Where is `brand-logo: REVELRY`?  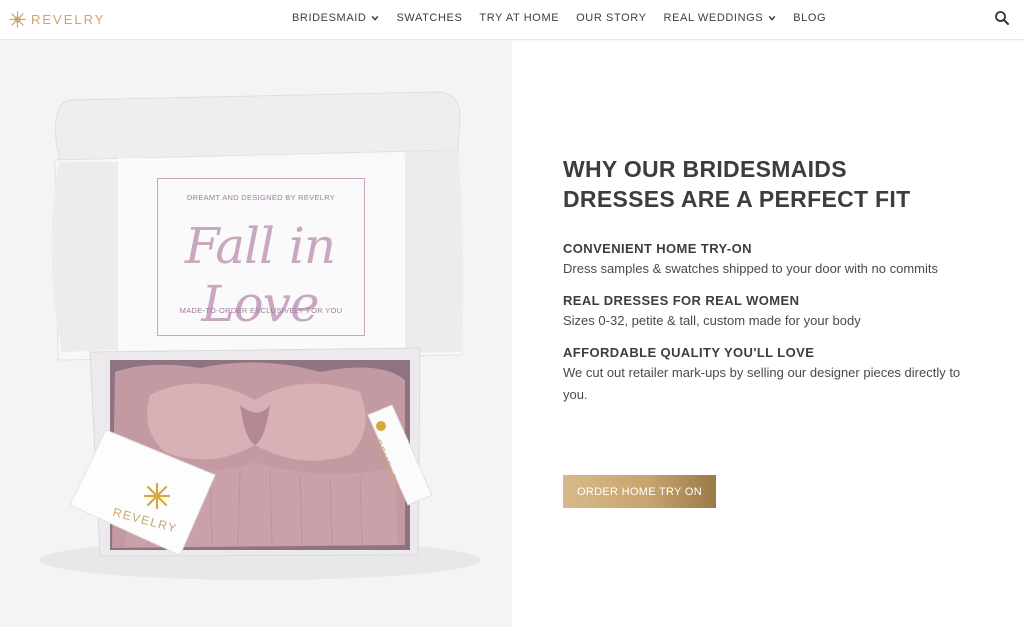 brand-logo: REVELRY is located at coordinates (57, 19).